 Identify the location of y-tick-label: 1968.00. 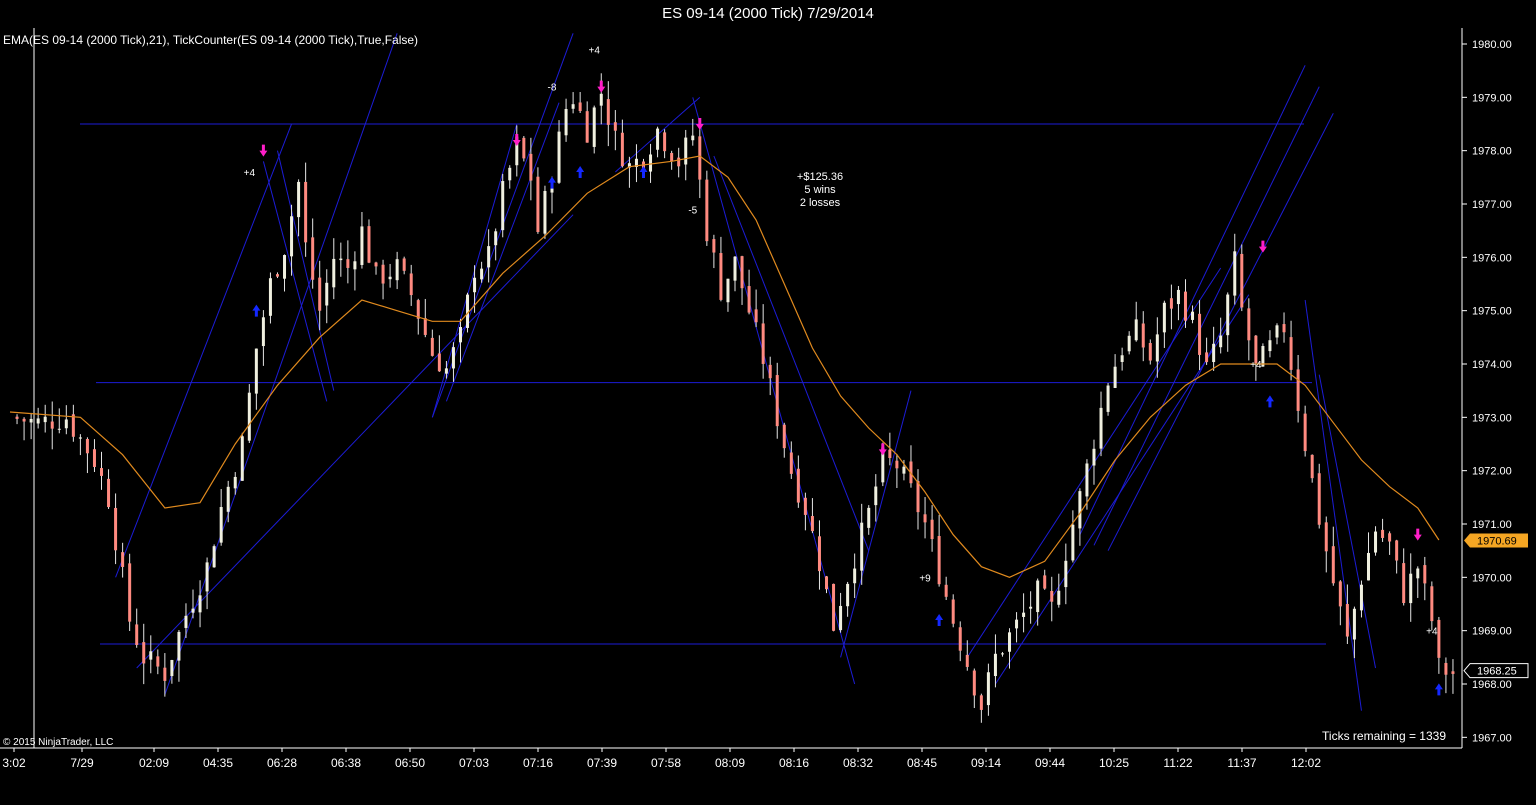
(1492, 685).